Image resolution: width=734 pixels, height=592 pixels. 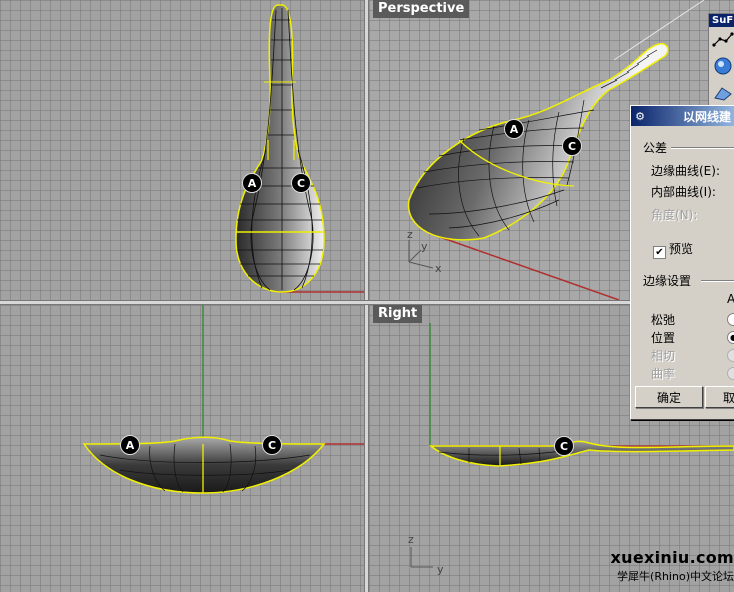 What do you see at coordinates (223, 399) in the screenshot?
I see `spoon-front-view` at bounding box center [223, 399].